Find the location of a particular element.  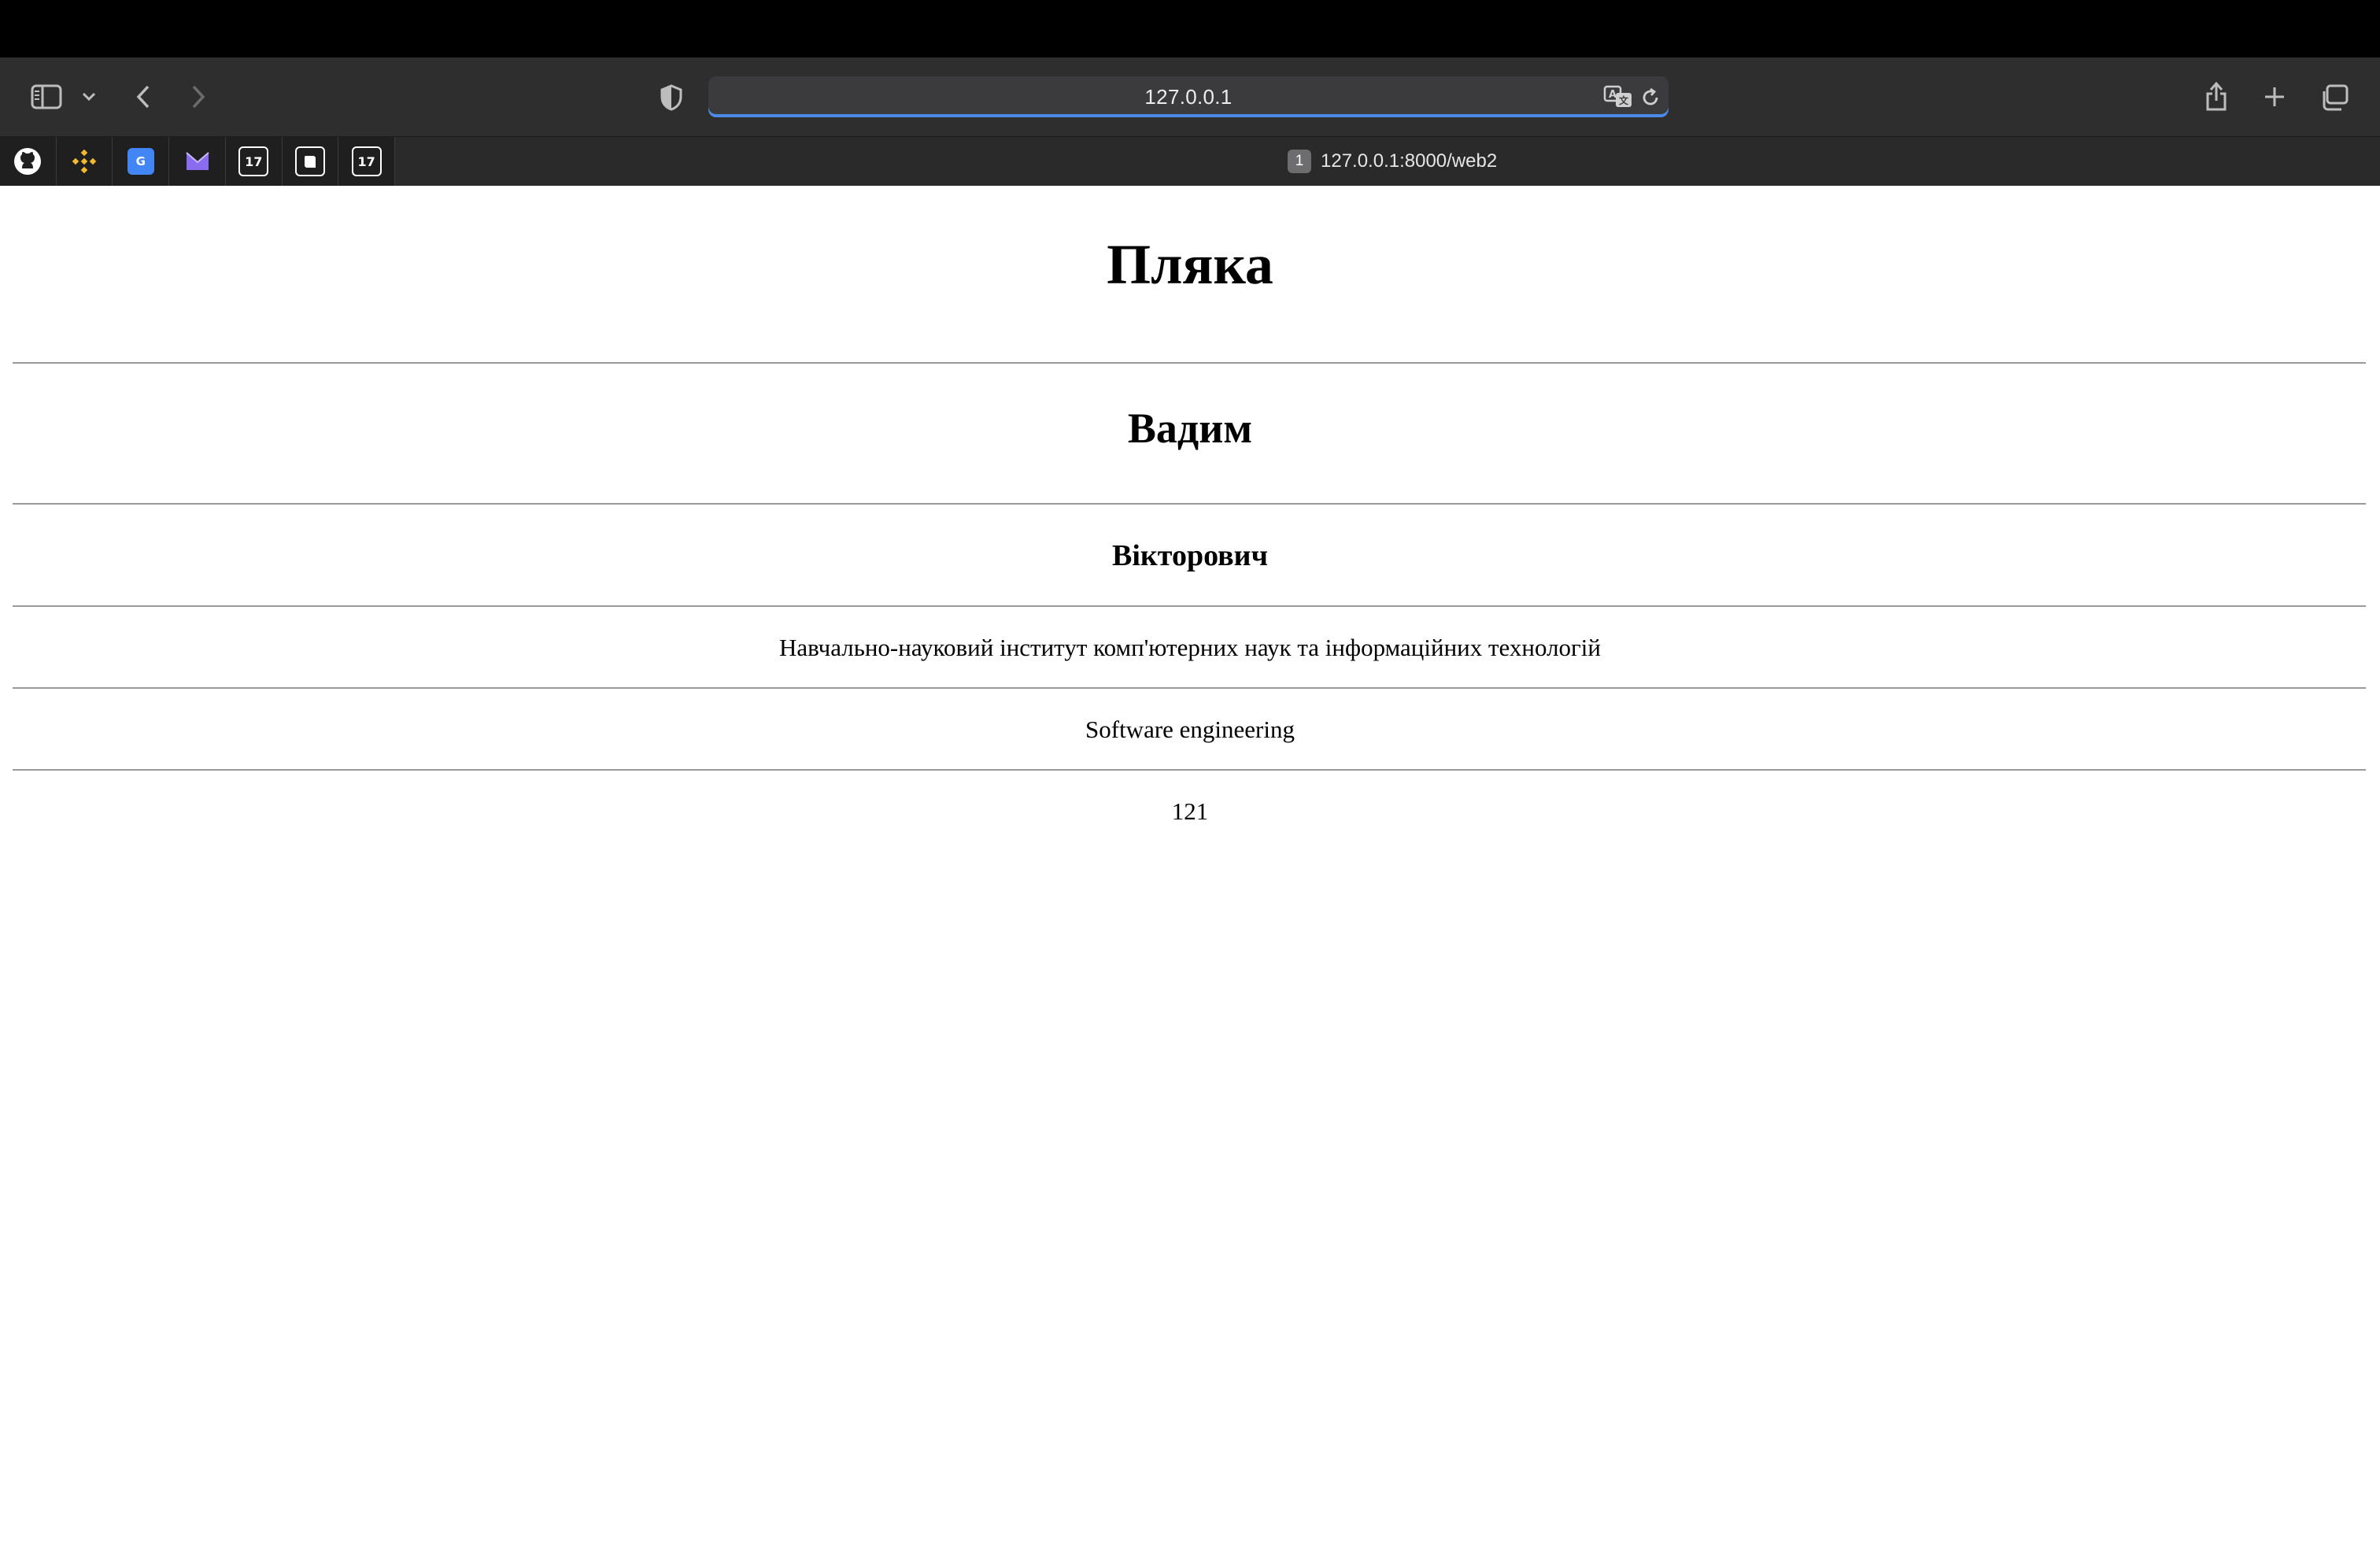

github-icon is located at coordinates (28, 161).